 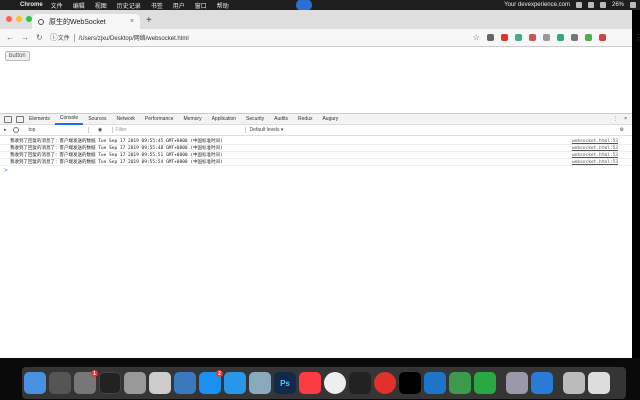 I want to click on menu-file: 文件, so click(x=57, y=5).